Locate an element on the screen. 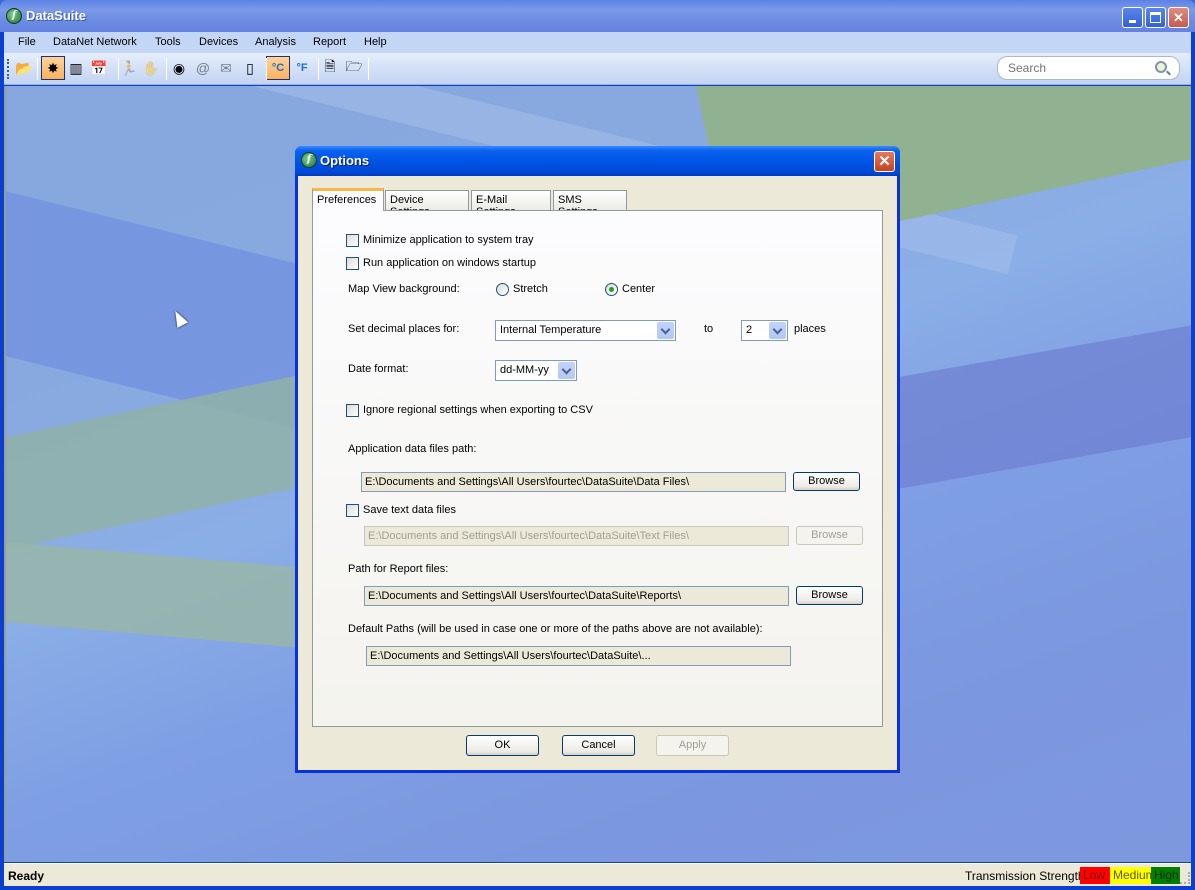 The height and width of the screenshot is (890, 1195). decimal-field-select: Internal Temperature is located at coordinates (585, 330).